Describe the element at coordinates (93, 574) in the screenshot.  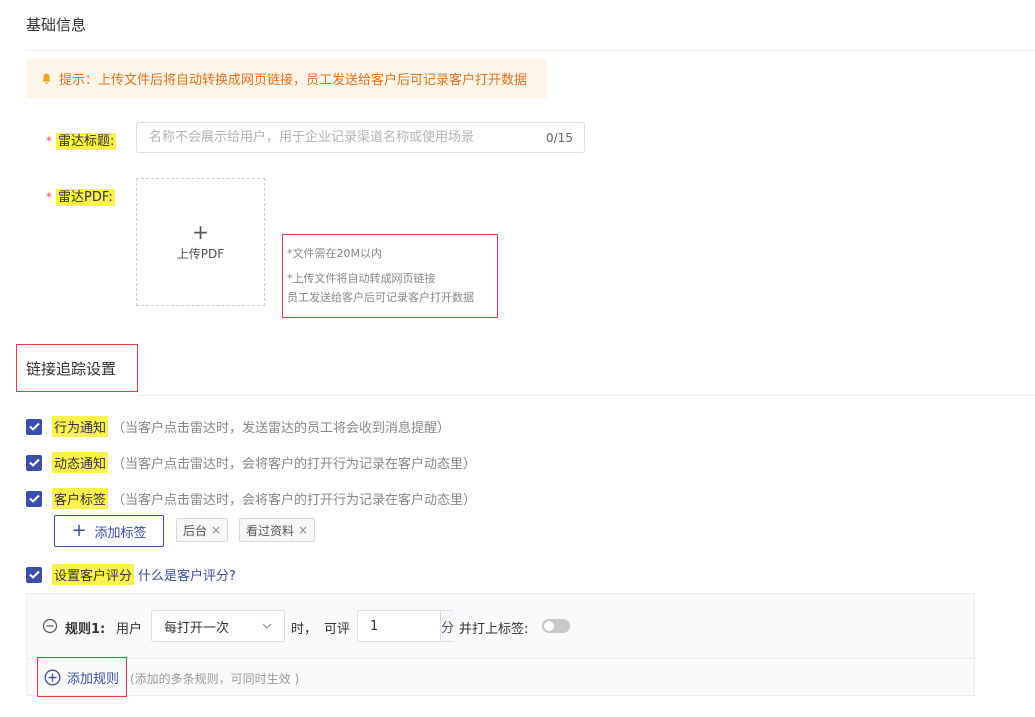
I see `customer-score-label: 设置客户评分` at that location.